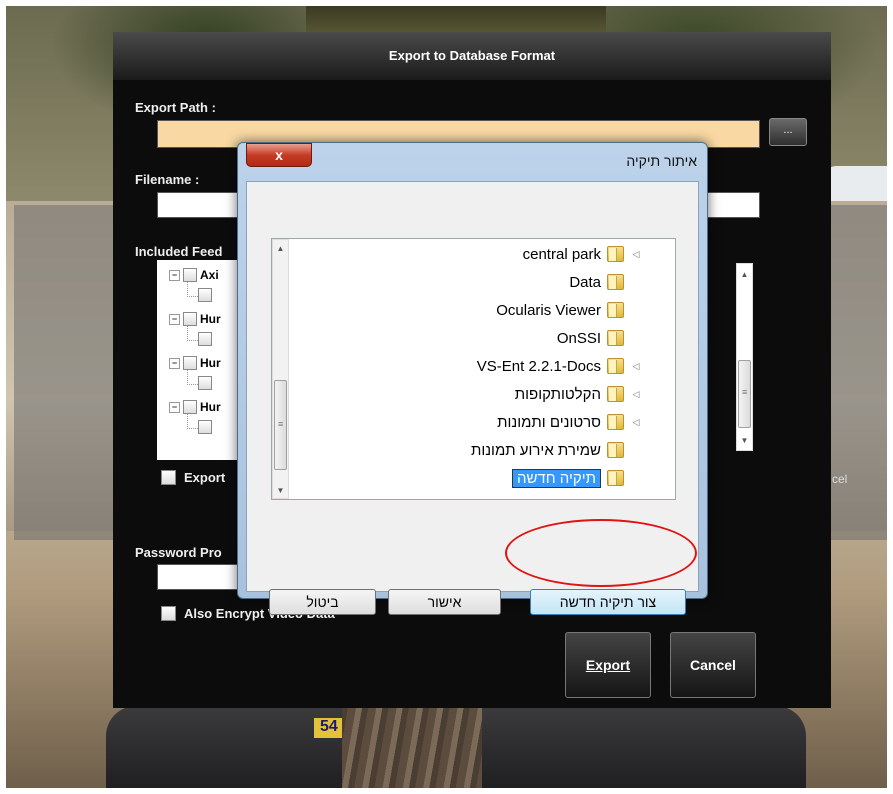 The image size is (893, 794). I want to click on folder-name: סרטונים ותמונות, so click(549, 422).